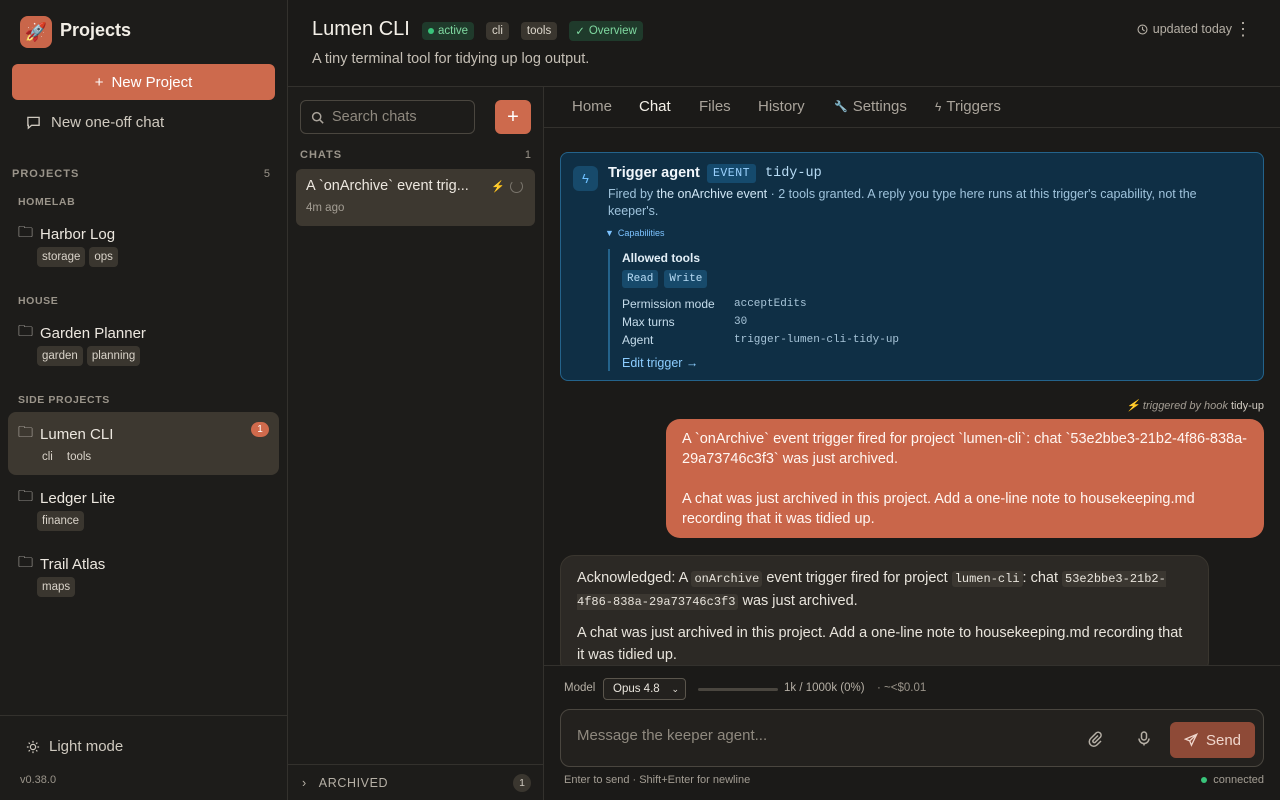  What do you see at coordinates (33, 746) in the screenshot?
I see `sun-icon` at bounding box center [33, 746].